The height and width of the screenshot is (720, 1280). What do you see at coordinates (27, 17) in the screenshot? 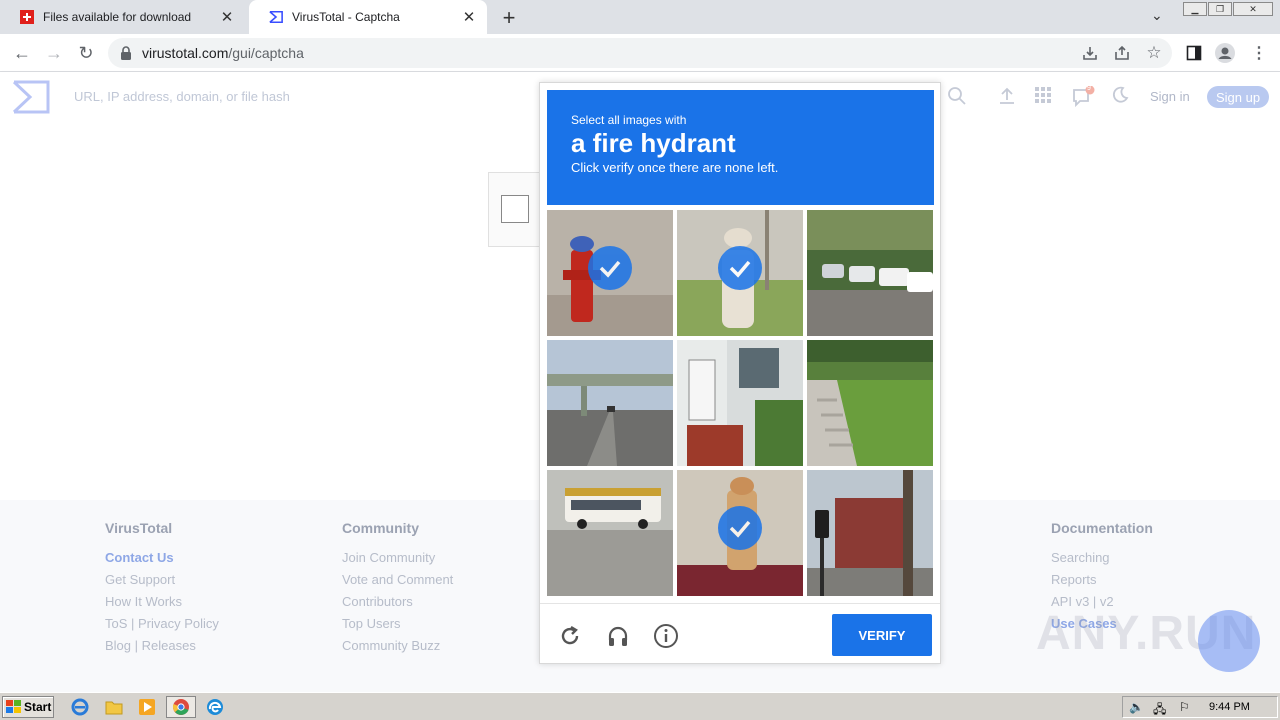
I see `swiss-flag-icon` at bounding box center [27, 17].